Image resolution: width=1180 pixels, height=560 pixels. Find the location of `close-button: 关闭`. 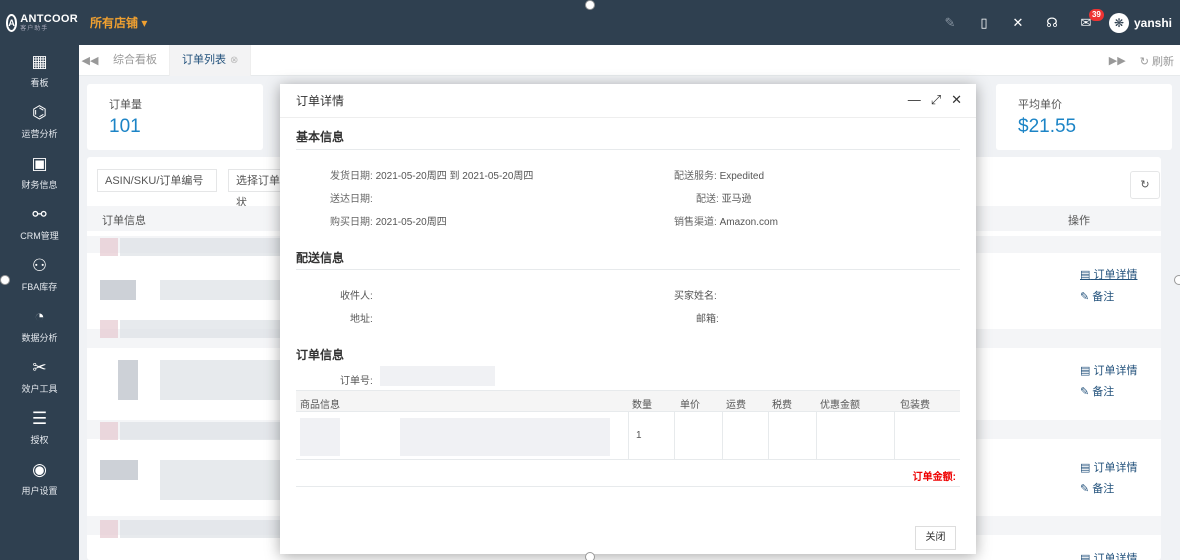

close-button: 关闭 is located at coordinates (935, 538).